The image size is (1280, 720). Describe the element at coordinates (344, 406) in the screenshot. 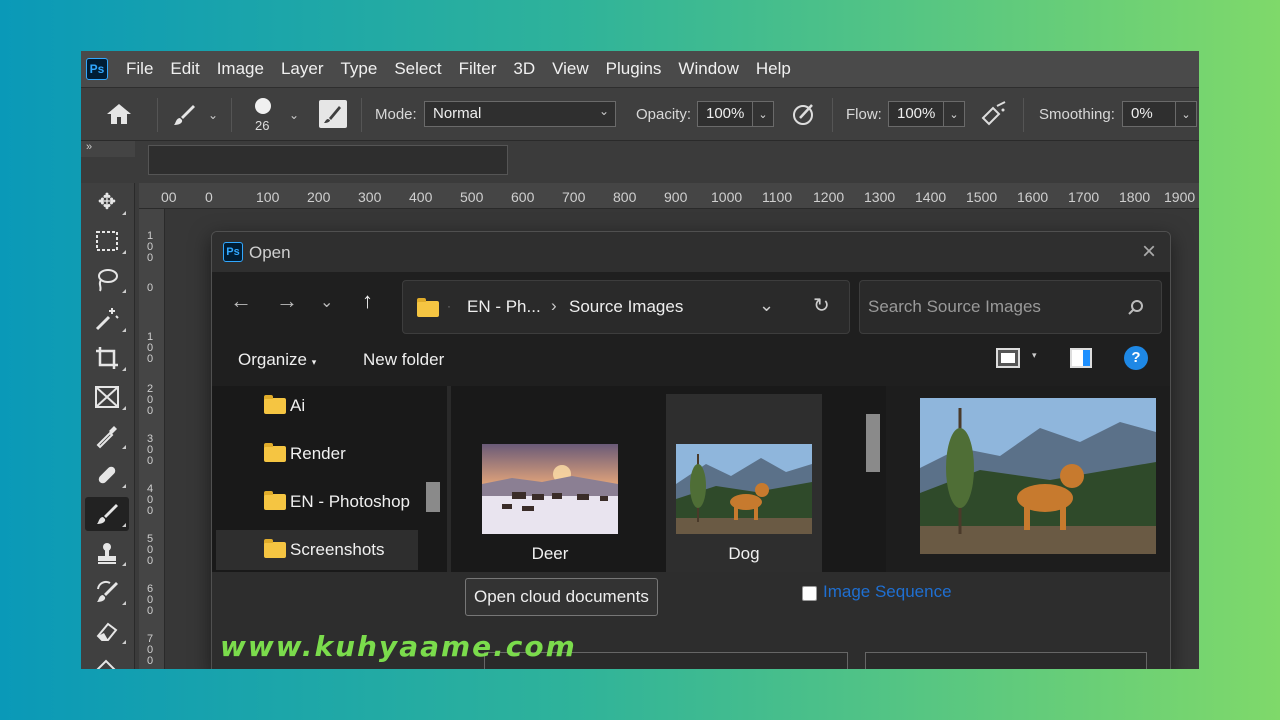

I see `tree-item-ai: Ai` at that location.